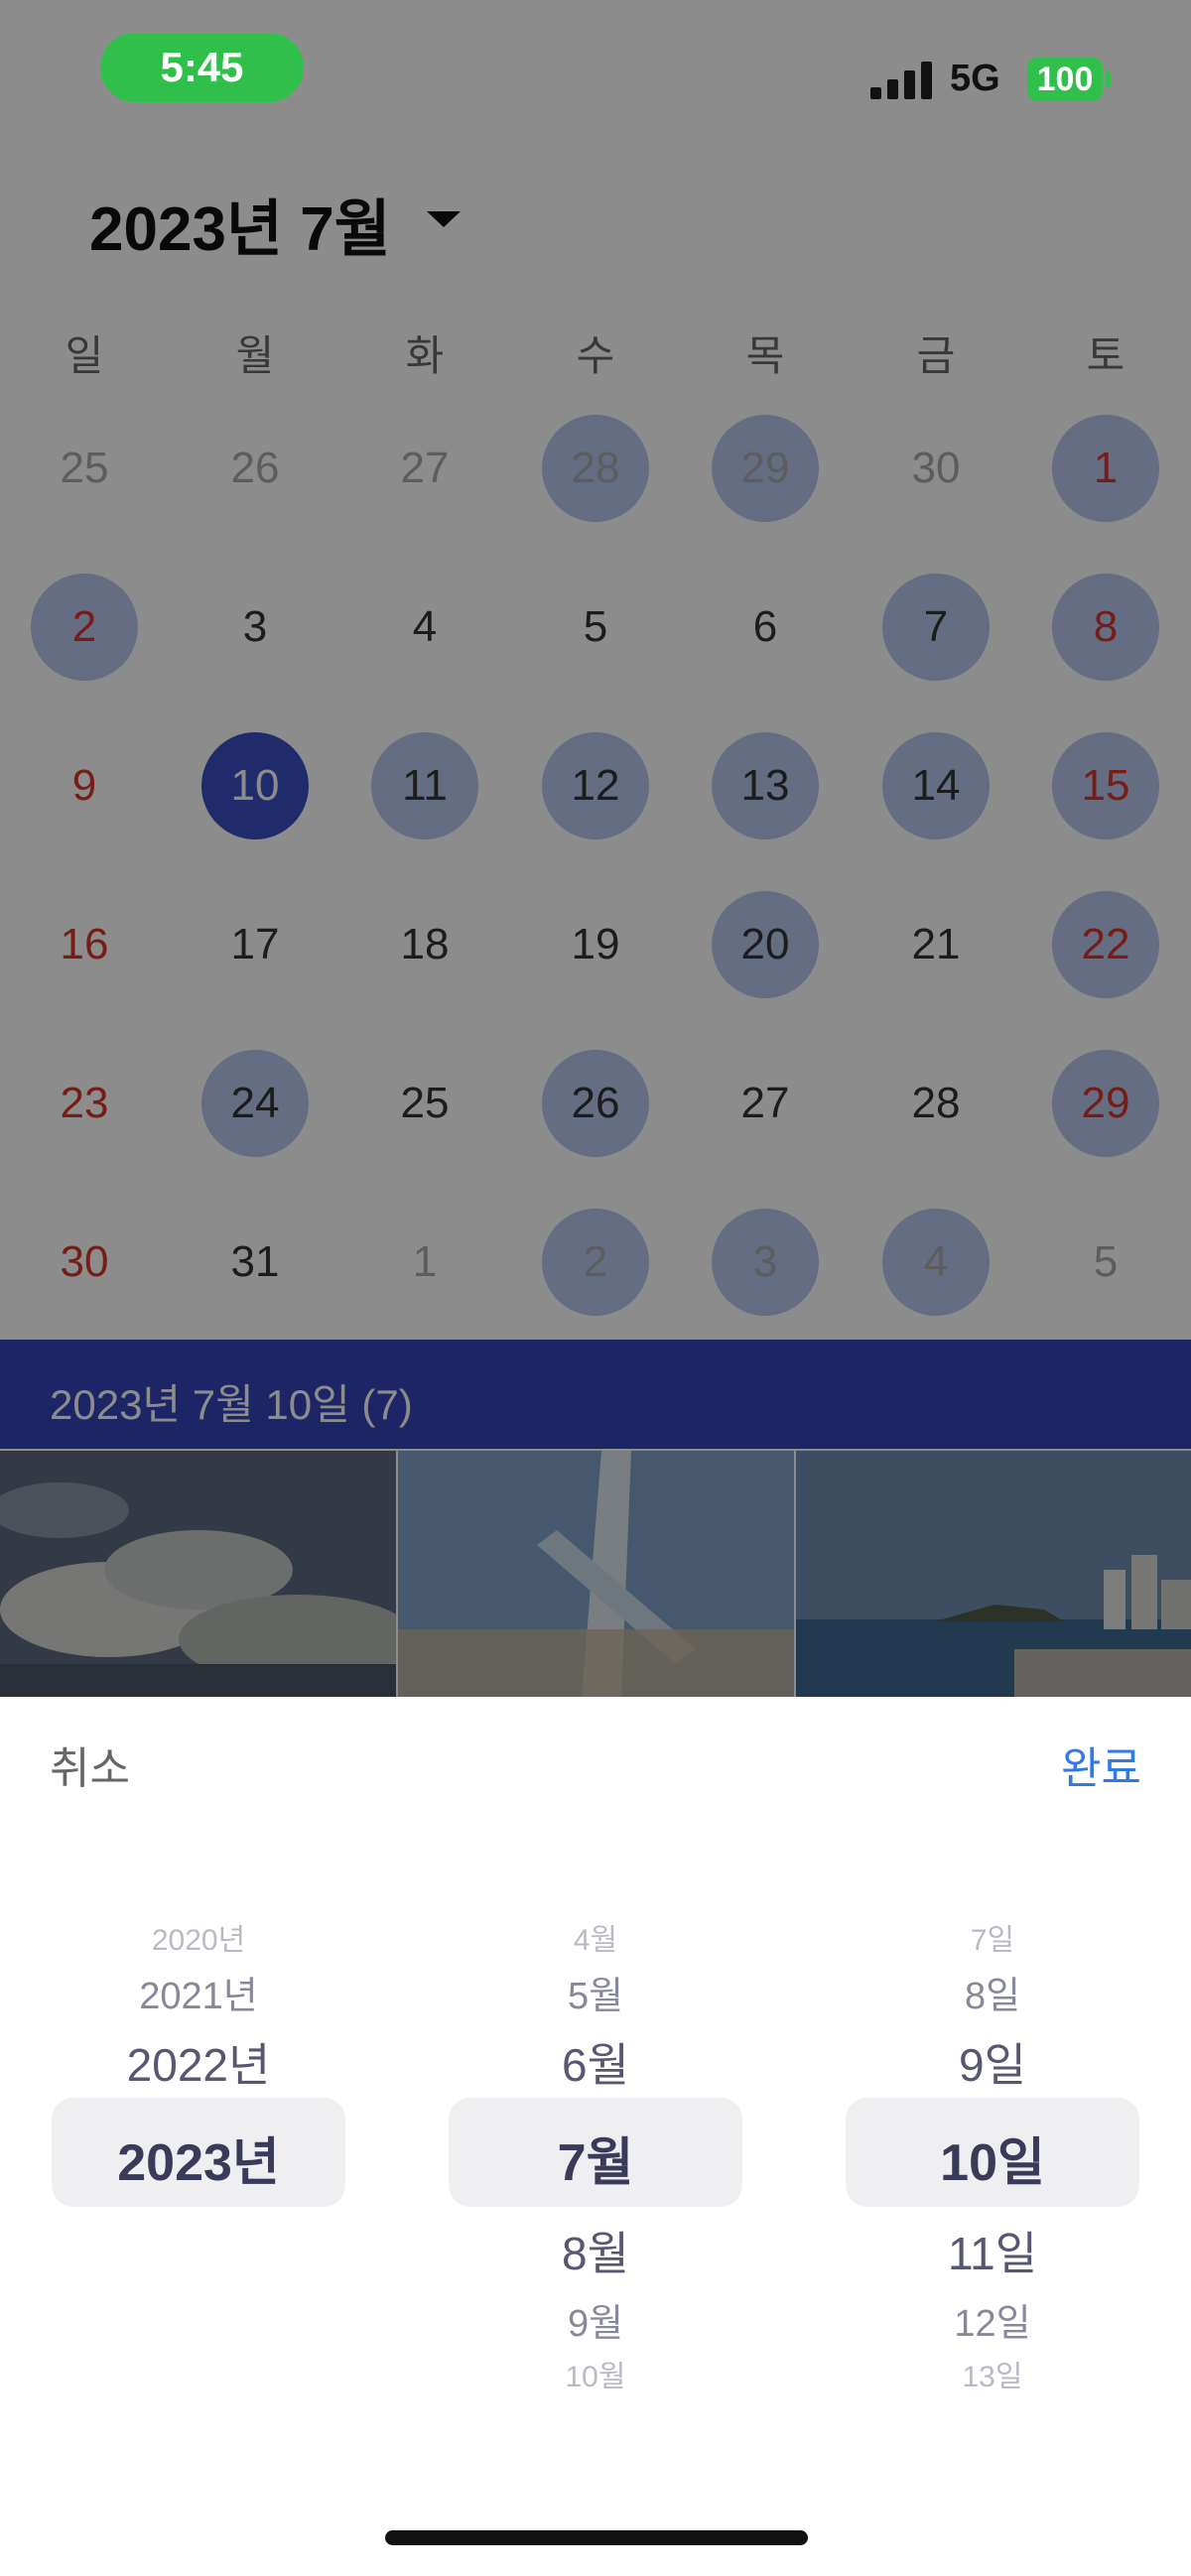  I want to click on day-picker-option: 8일, so click(992, 1992).